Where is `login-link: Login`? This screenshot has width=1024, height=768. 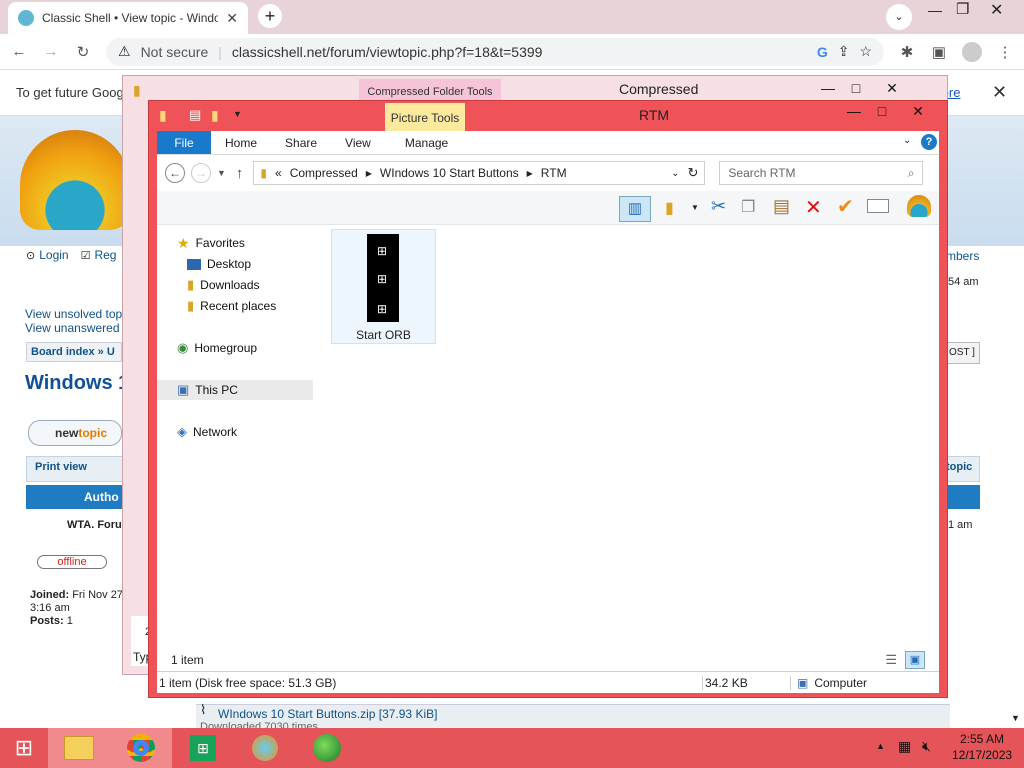
login-link: Login is located at coordinates (53, 255).